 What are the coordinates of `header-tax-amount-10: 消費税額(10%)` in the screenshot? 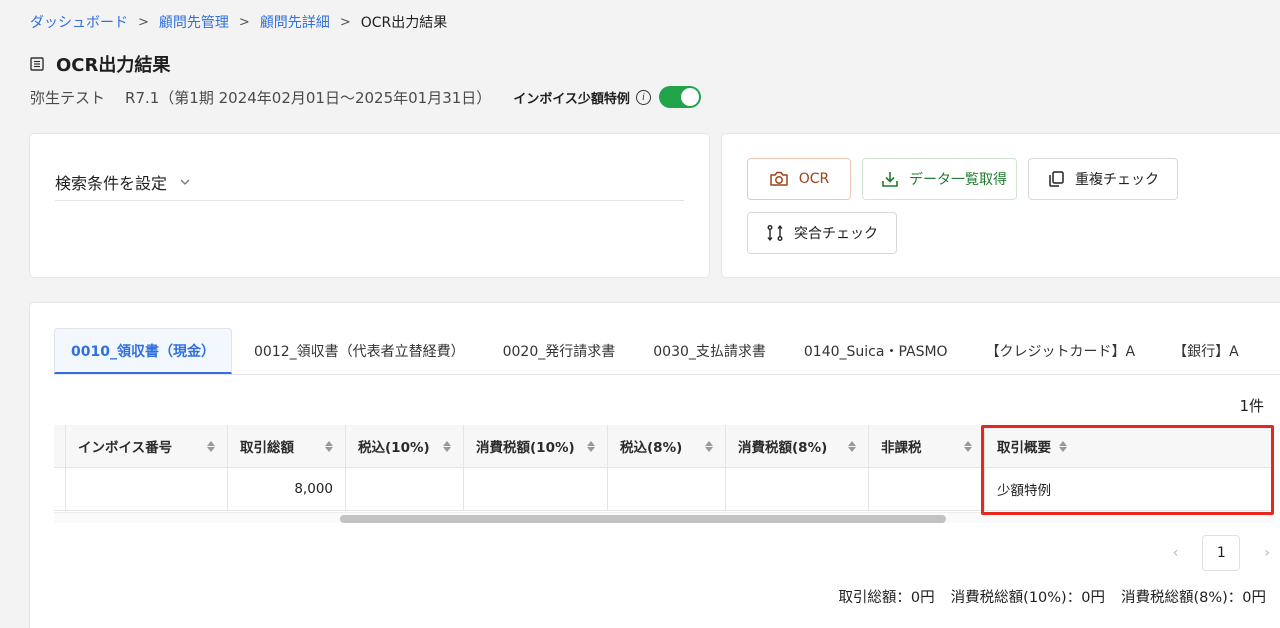 It's located at (536, 446).